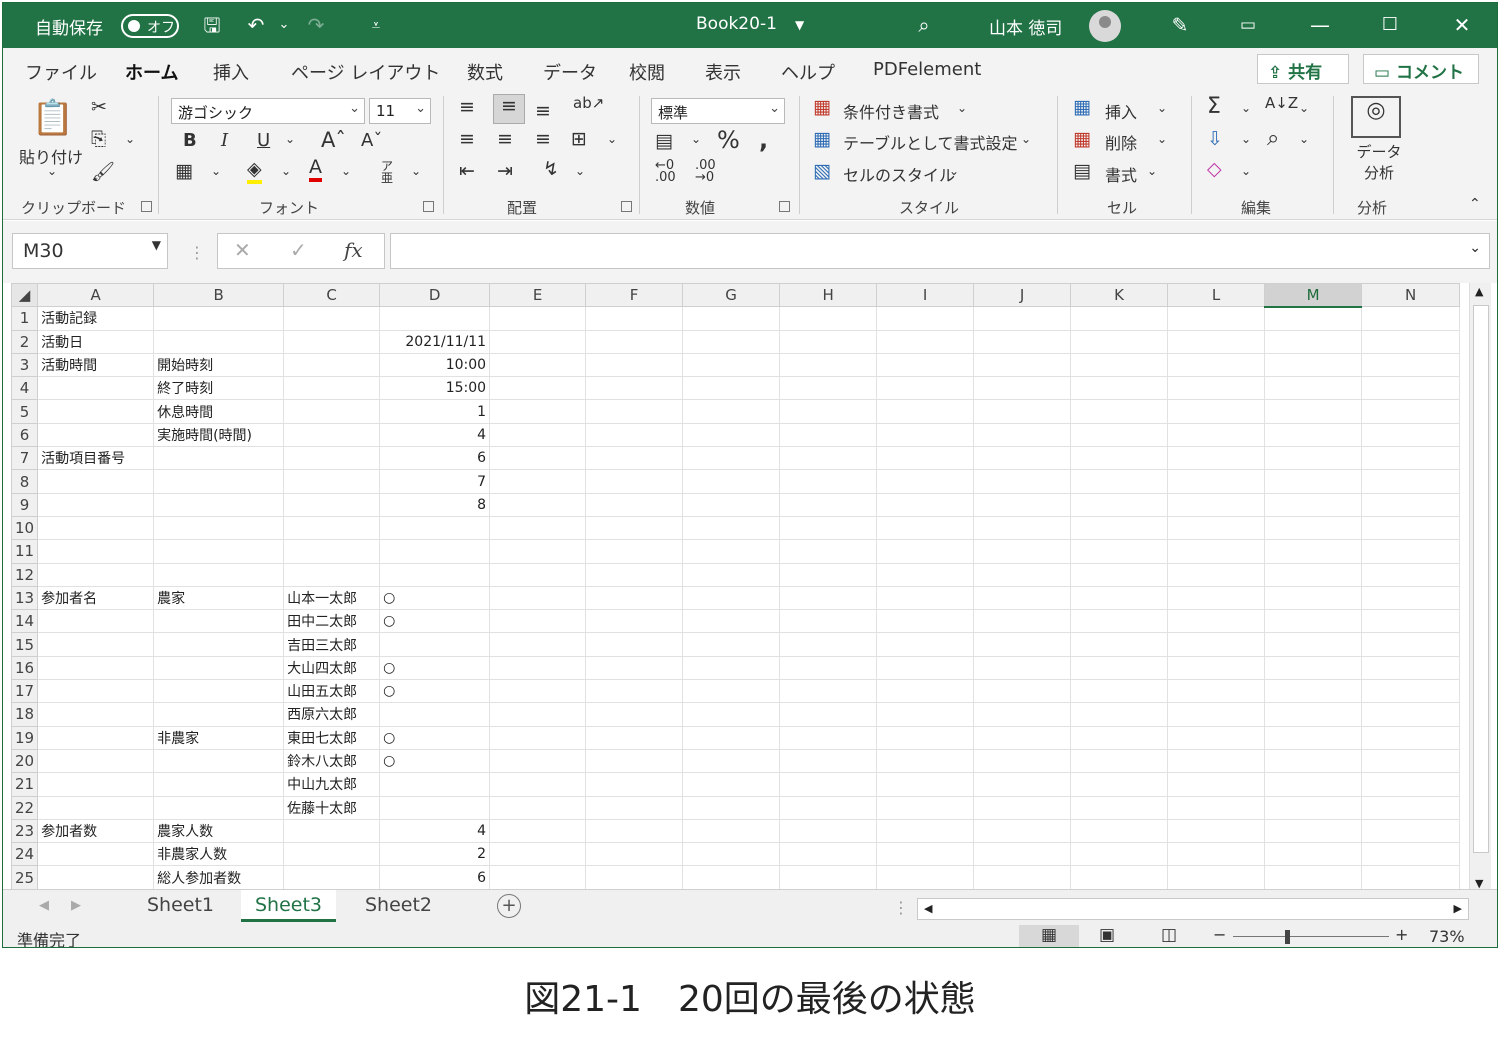  What do you see at coordinates (416, 171) in the screenshot?
I see `phonetic-dropdown-icon: ⌄` at bounding box center [416, 171].